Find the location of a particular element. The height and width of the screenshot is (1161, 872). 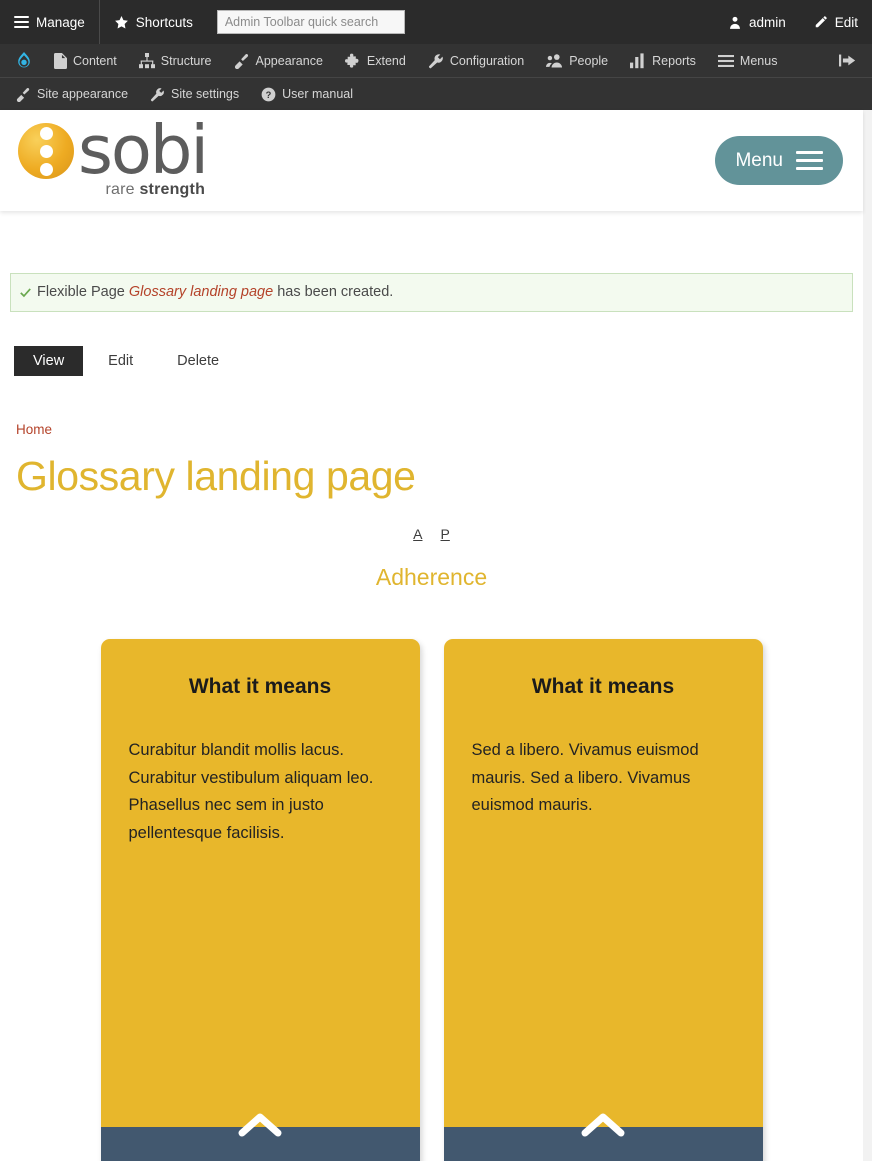

drupal-droplet-icon is located at coordinates (24, 60).